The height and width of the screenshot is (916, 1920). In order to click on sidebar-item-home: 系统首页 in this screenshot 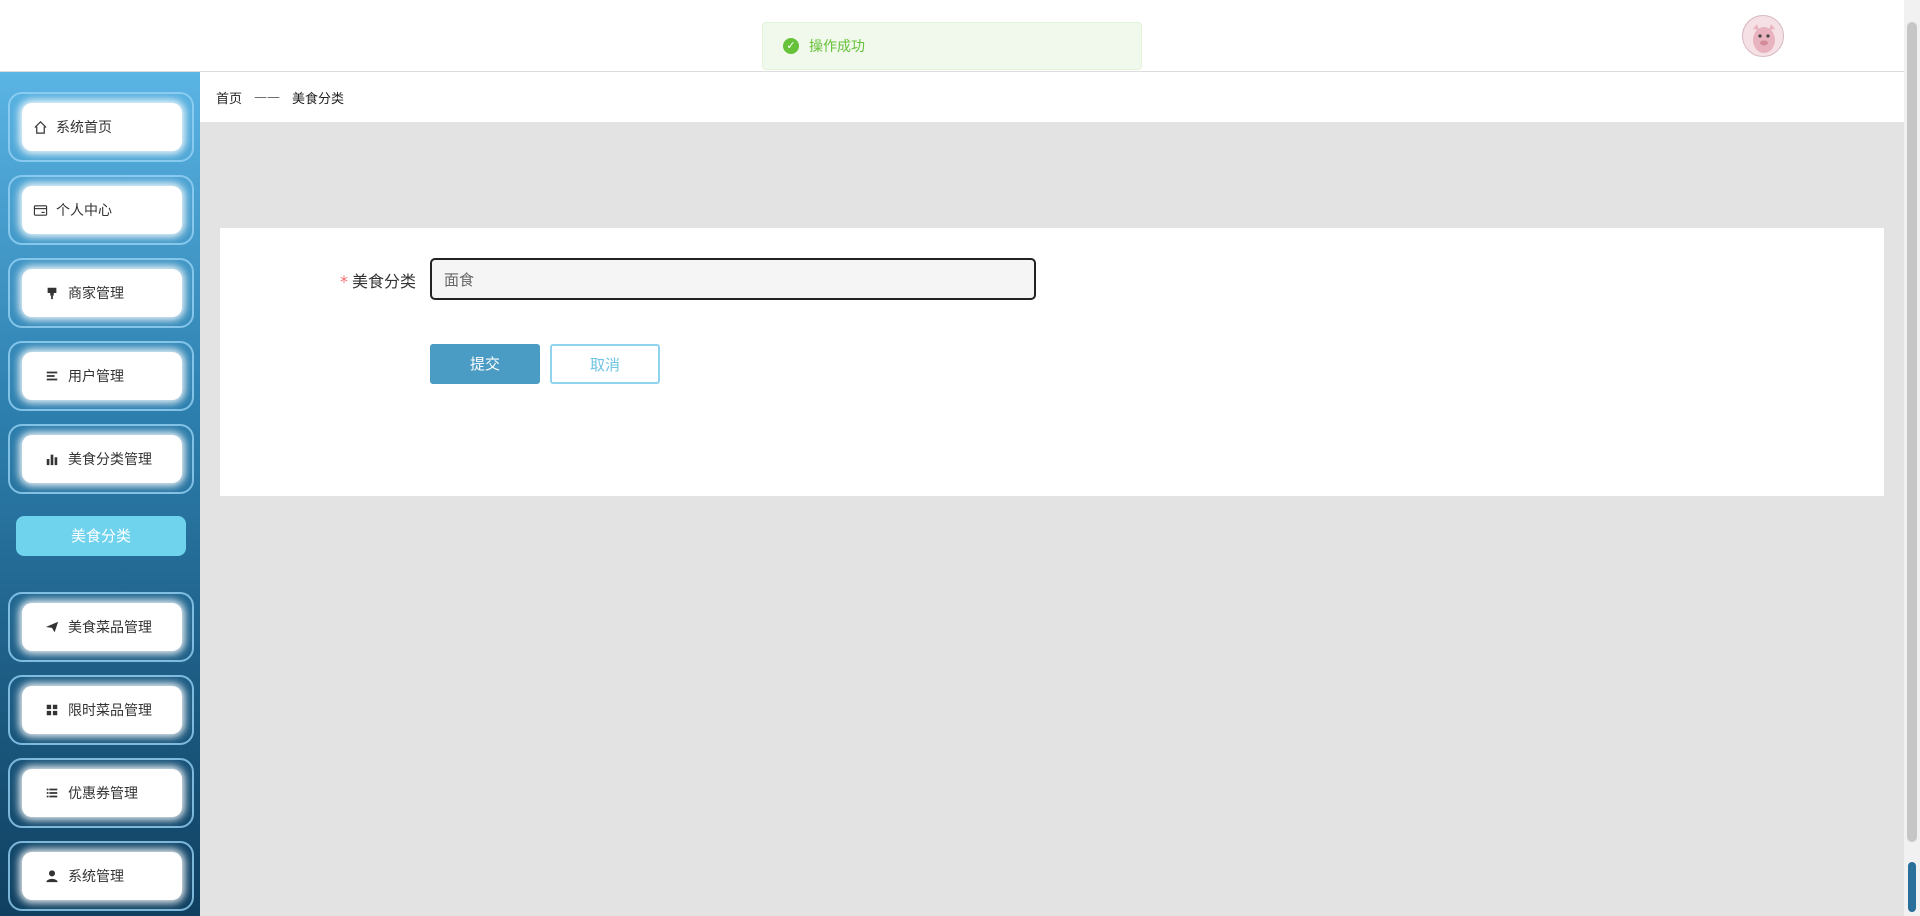, I will do `click(102, 127)`.